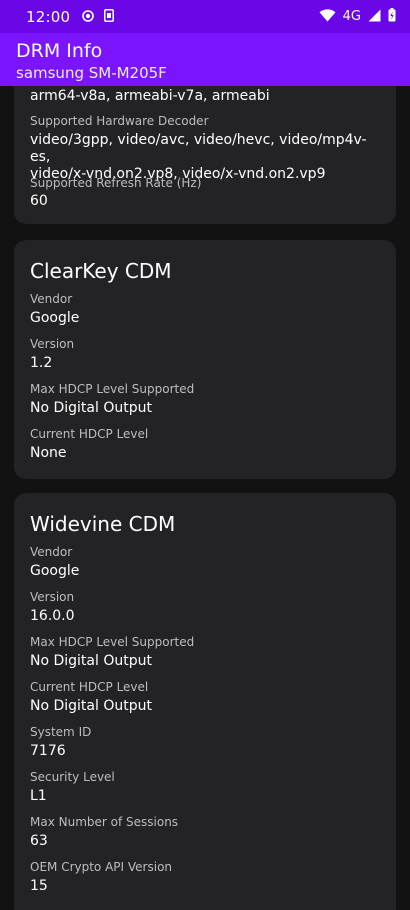 The width and height of the screenshot is (410, 910). Describe the element at coordinates (48, 453) in the screenshot. I see `clearkey-current-hdcp-value: None` at that location.